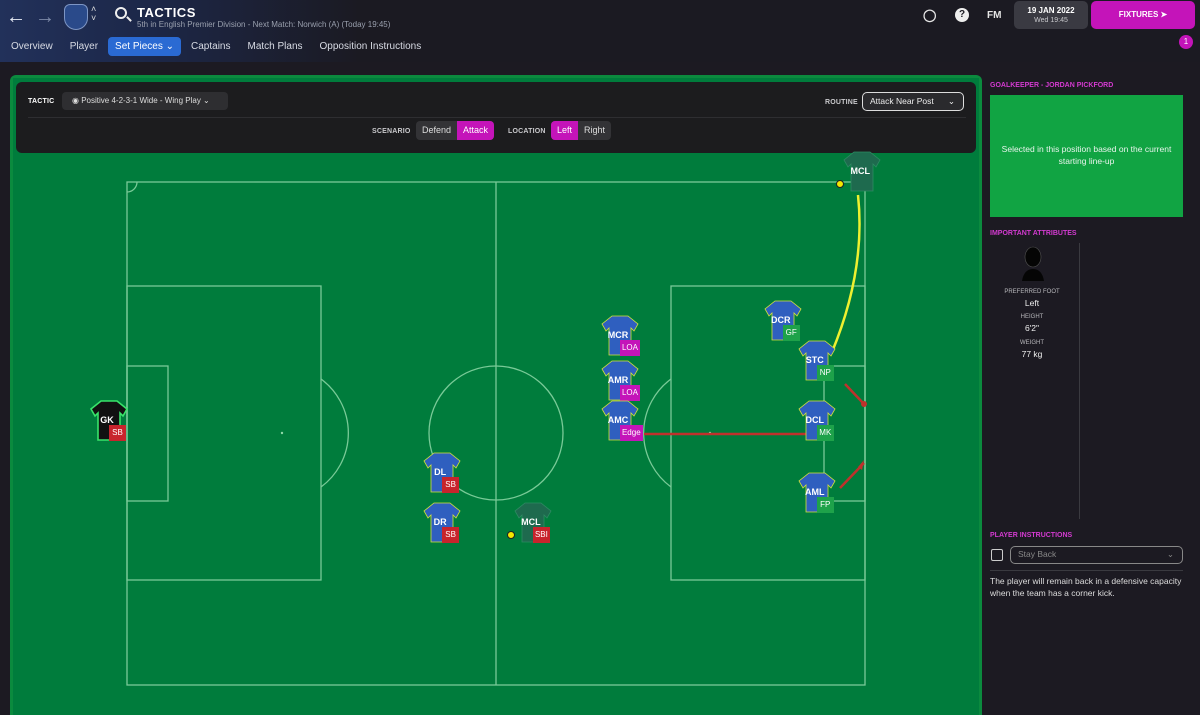 The height and width of the screenshot is (715, 1200). What do you see at coordinates (476, 130) in the screenshot?
I see `scenario-attack-button: Attack` at bounding box center [476, 130].